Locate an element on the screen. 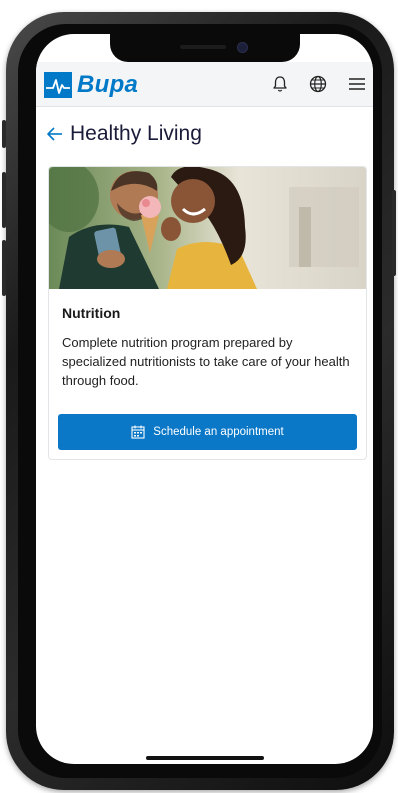 This screenshot has width=398, height=793. calendar-icon is located at coordinates (138, 432).